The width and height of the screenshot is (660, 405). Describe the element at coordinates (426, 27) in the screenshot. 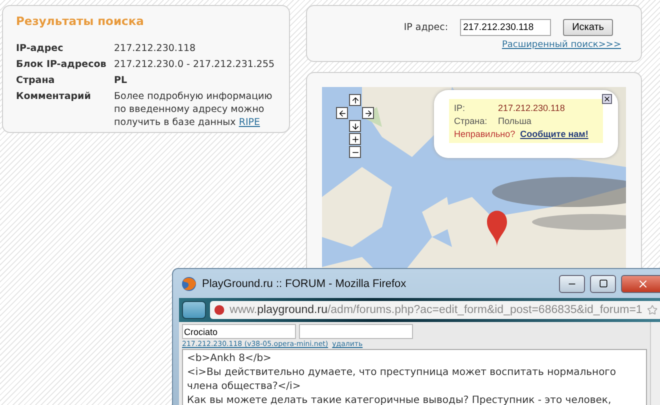

I see `field-label: IP адрес:` at that location.